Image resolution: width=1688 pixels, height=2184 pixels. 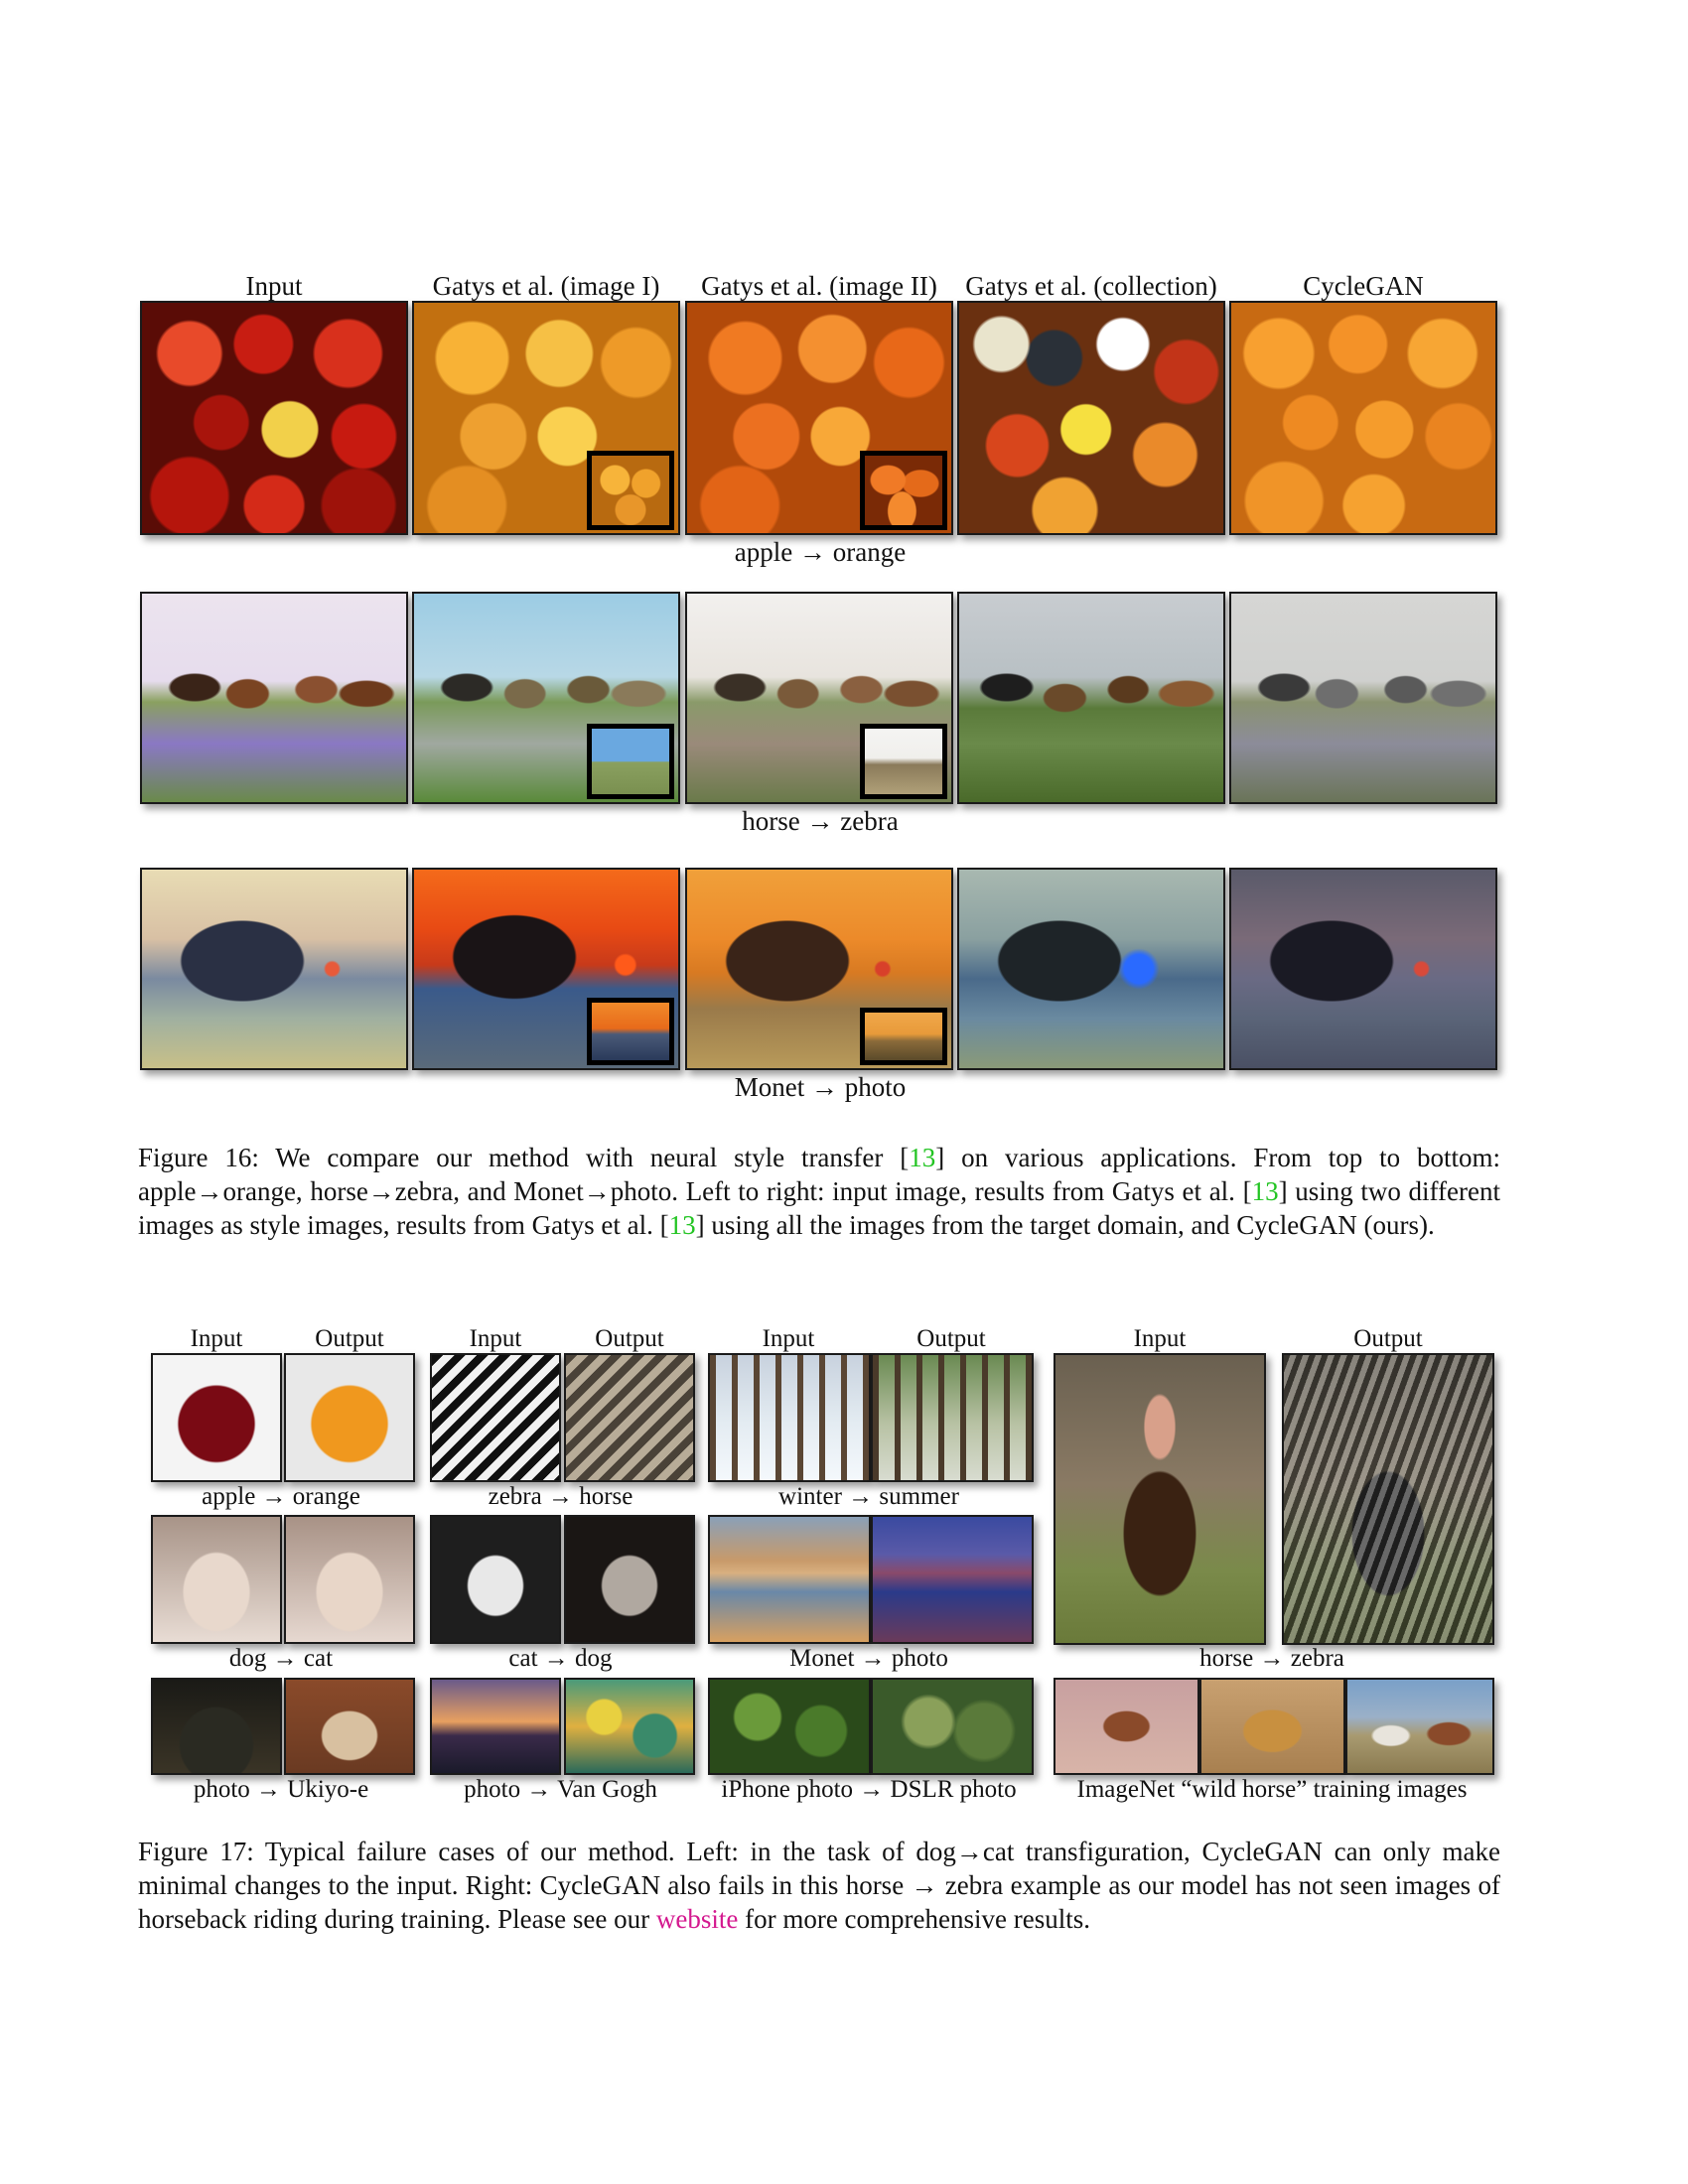 I want to click on row-label-apple-orange: apple → orange, so click(x=820, y=552).